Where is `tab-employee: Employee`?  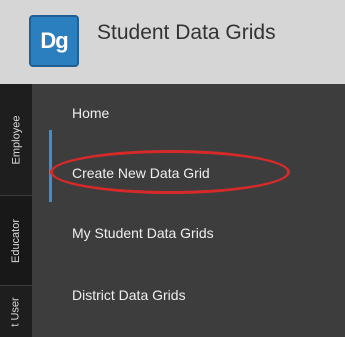
tab-employee: Employee is located at coordinates (16, 140).